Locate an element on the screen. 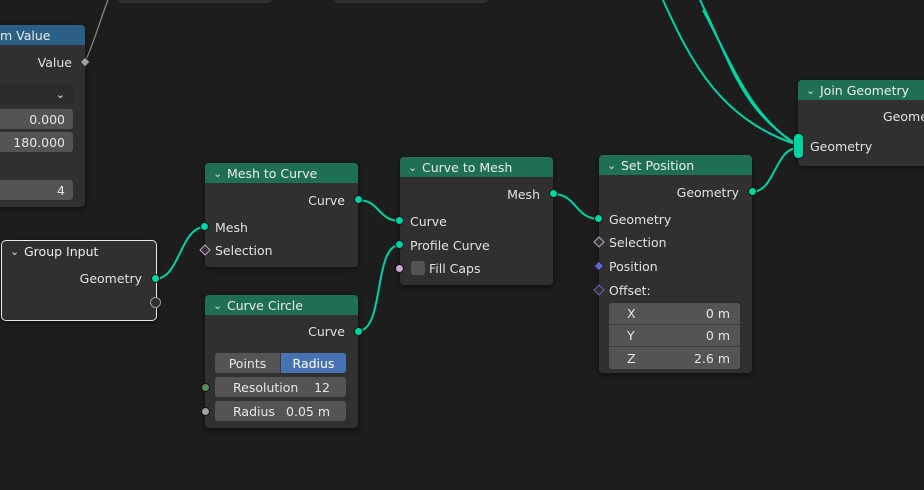  mesh-to-curve-node: ⌄ Mesh to Curve Curve Mesh Selection is located at coordinates (281, 215).